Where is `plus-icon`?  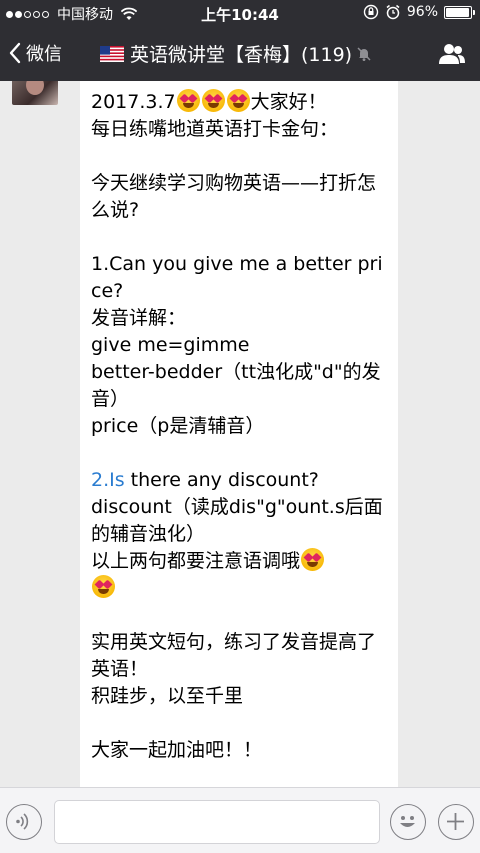
plus-icon is located at coordinates (456, 822).